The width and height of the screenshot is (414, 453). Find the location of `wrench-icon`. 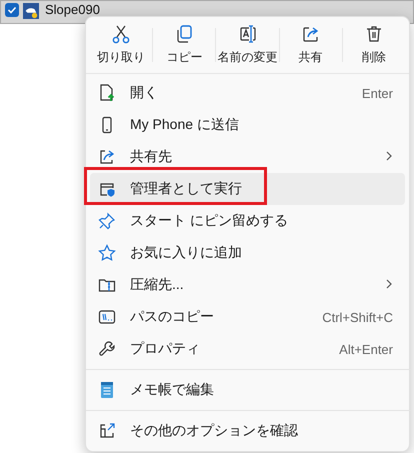

wrench-icon is located at coordinates (107, 349).